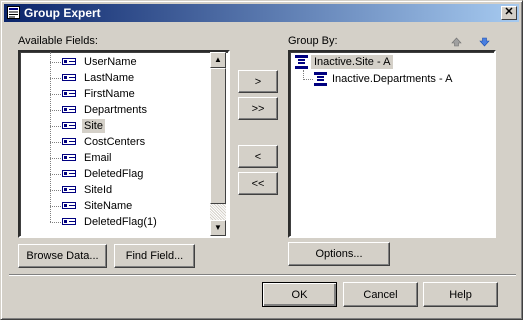 This screenshot has height=320, width=523. I want to click on list-item: LastName, so click(115, 78).